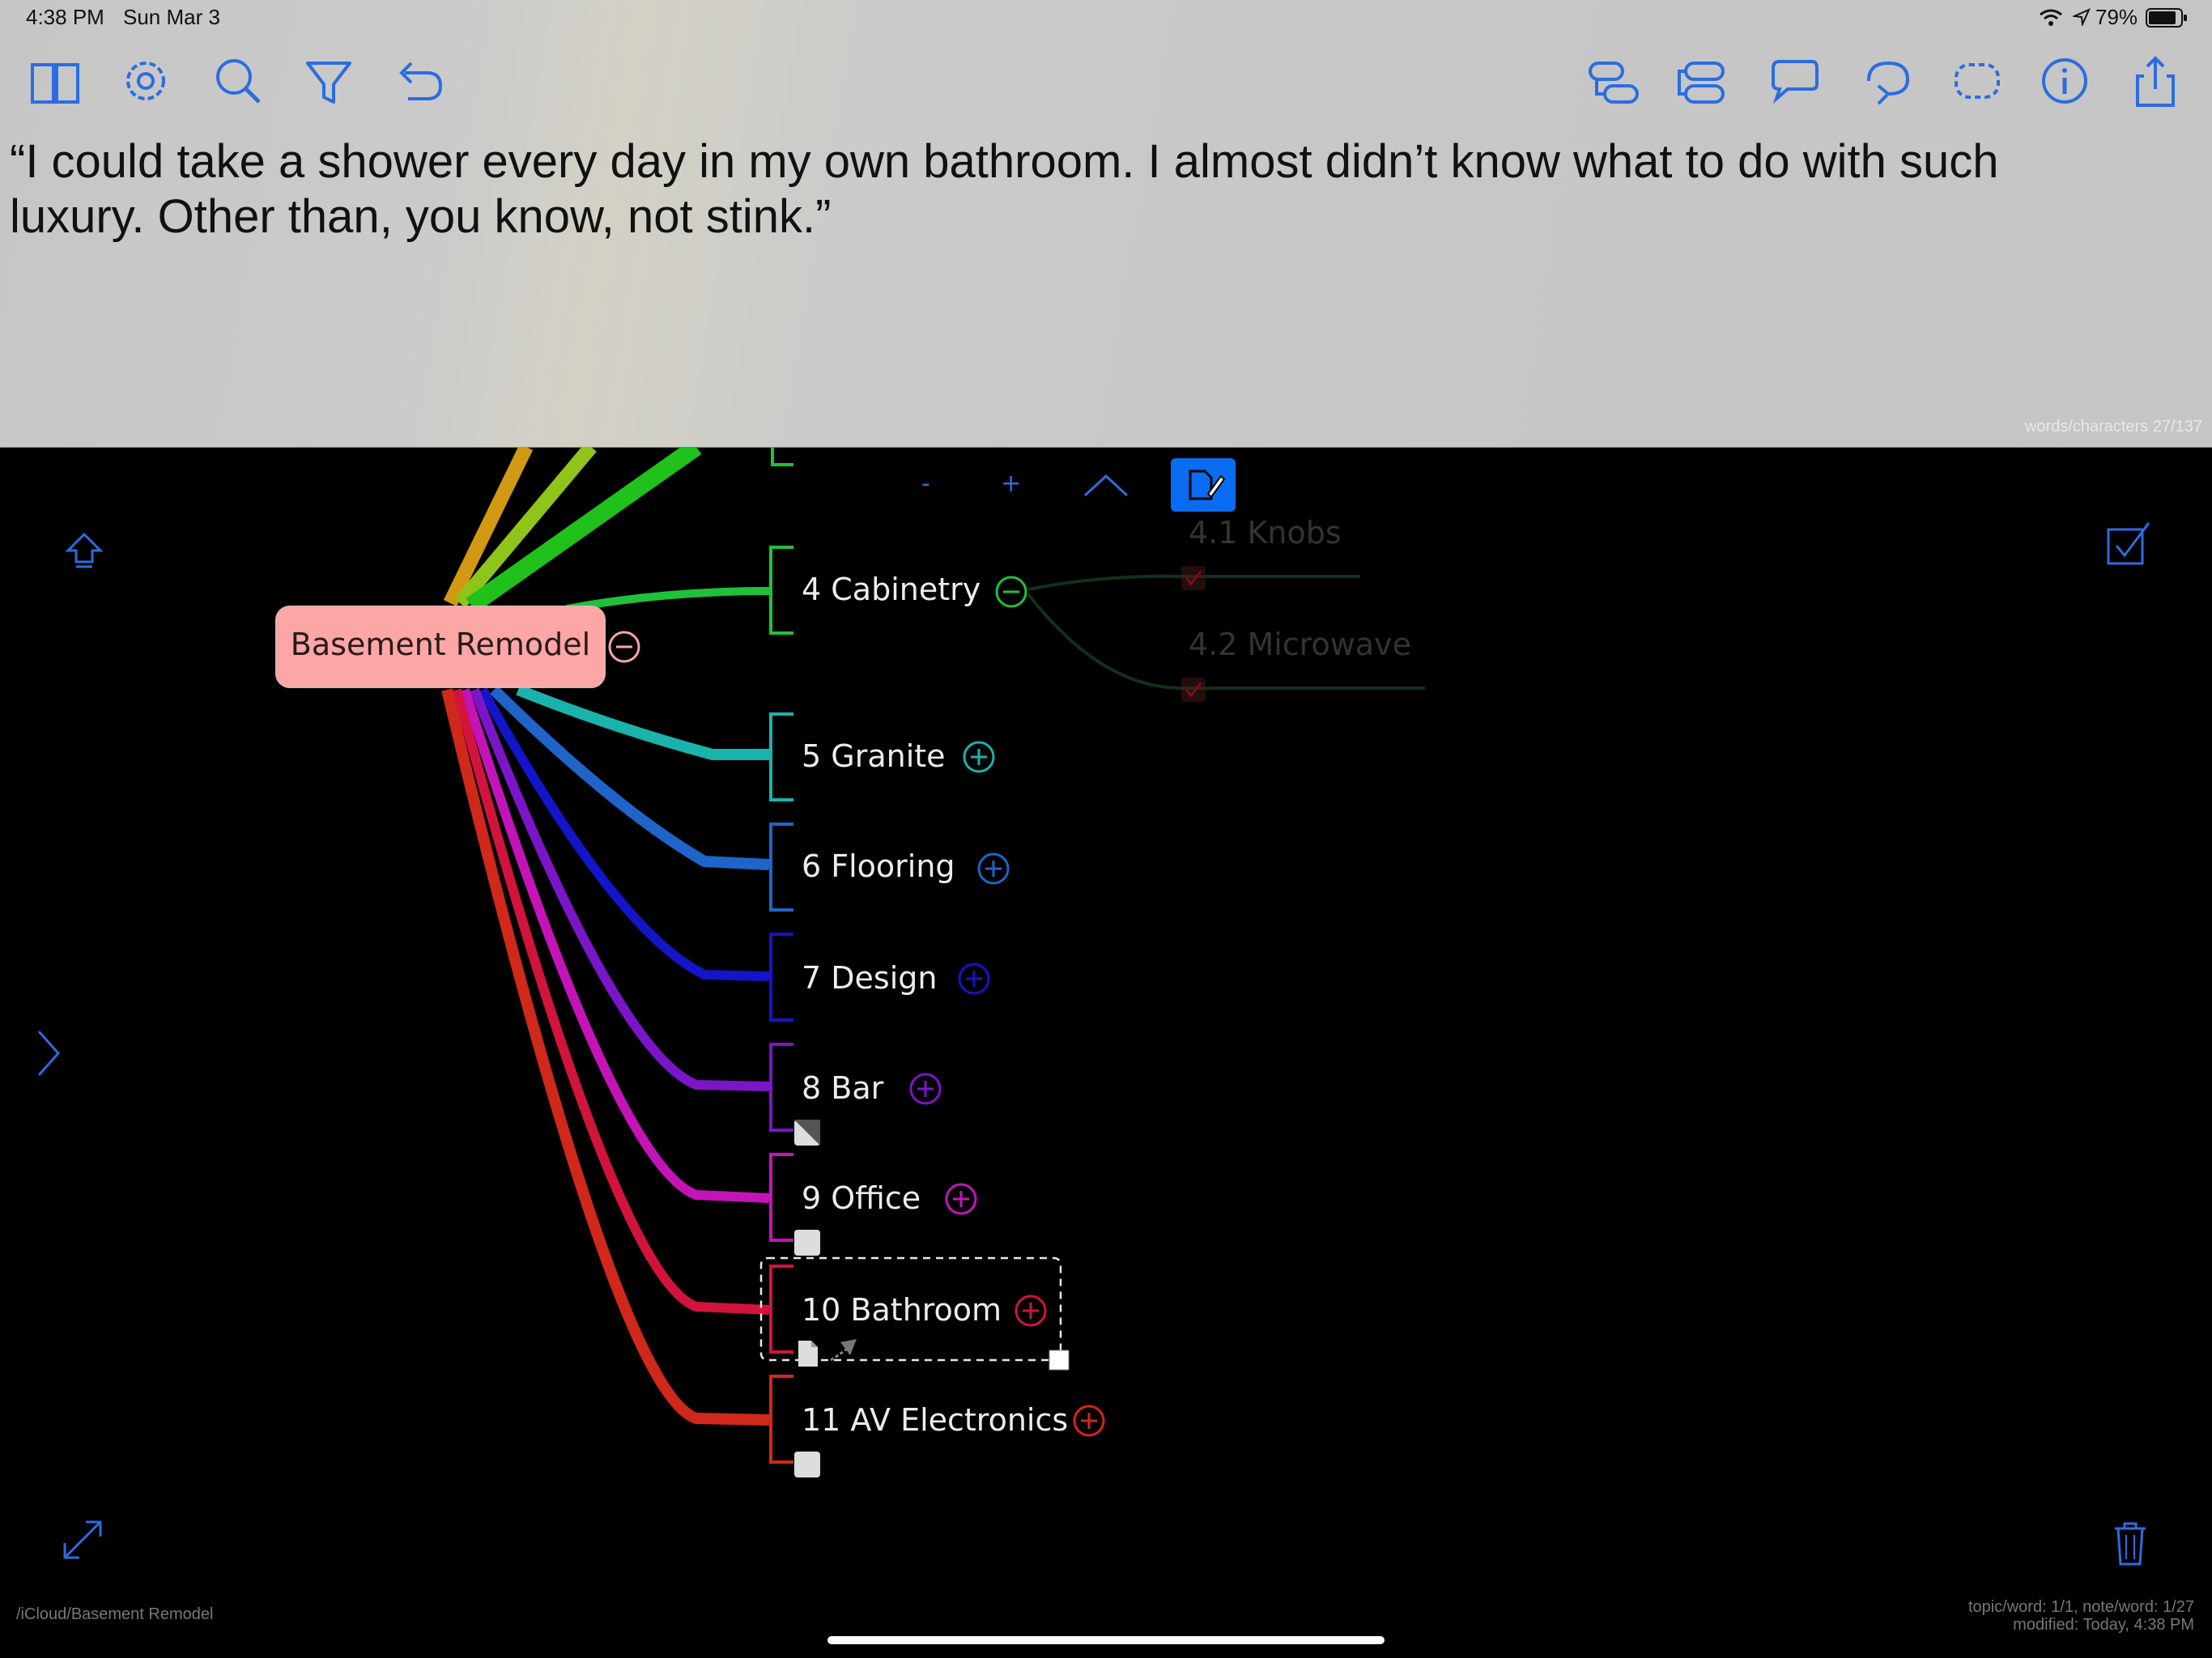 This screenshot has width=2212, height=1658. I want to click on edit-note-button, so click(1204, 485).